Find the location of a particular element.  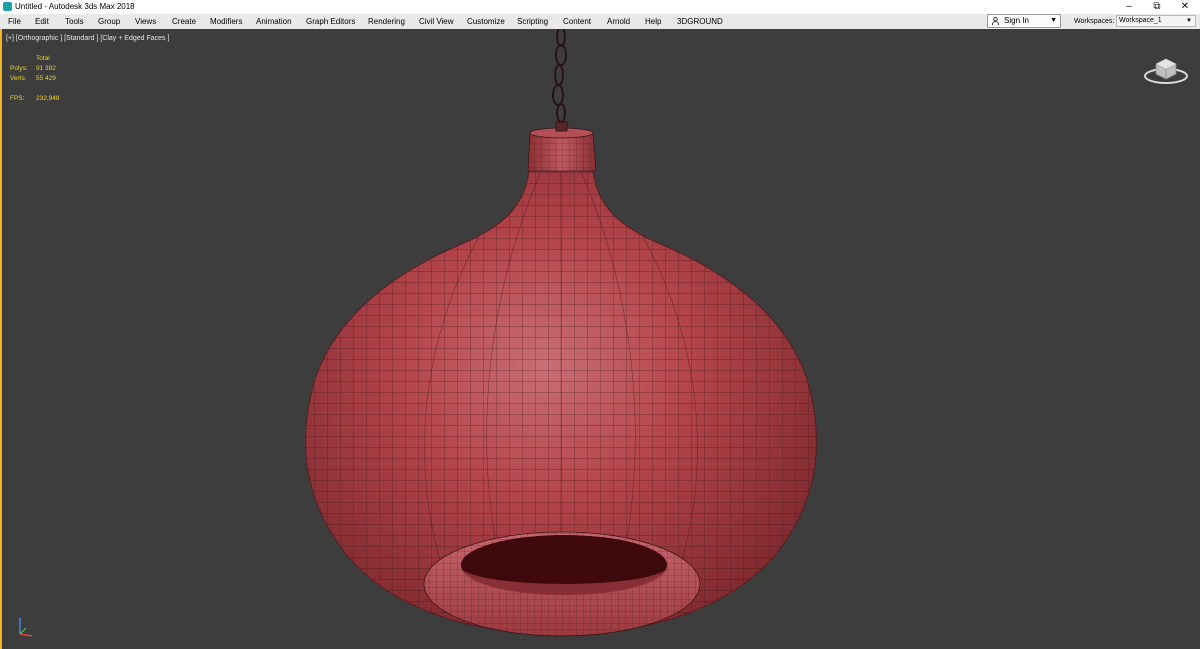

menu-file: File is located at coordinates (14, 21).